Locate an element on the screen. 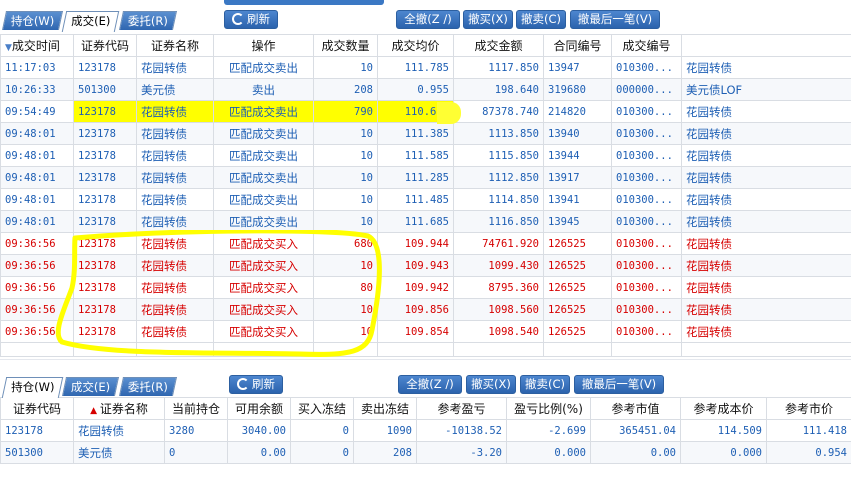 The width and height of the screenshot is (851, 494). col-header-name: 证券名称 is located at coordinates (175, 45).